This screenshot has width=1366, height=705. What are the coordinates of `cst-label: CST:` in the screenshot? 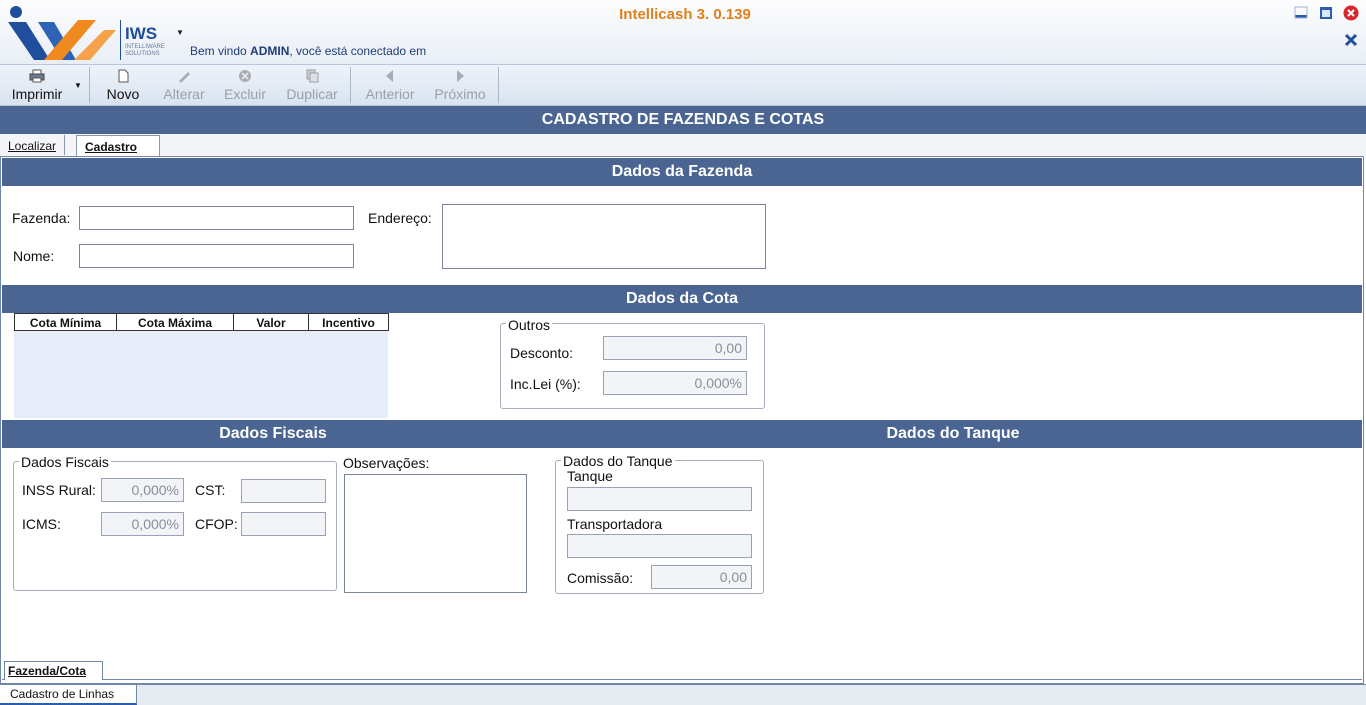 It's located at (210, 490).